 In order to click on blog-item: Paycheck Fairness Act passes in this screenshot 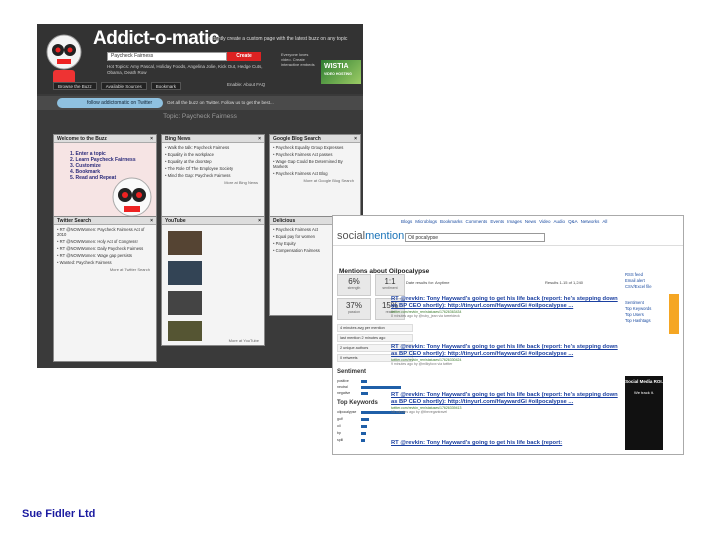, I will do `click(315, 154)`.